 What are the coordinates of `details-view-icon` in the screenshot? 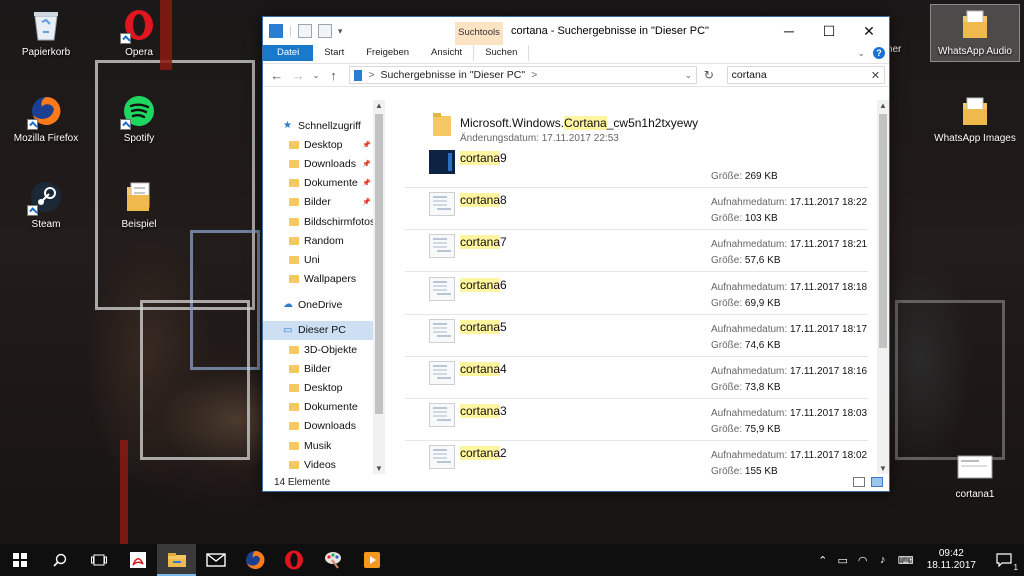 It's located at (859, 482).